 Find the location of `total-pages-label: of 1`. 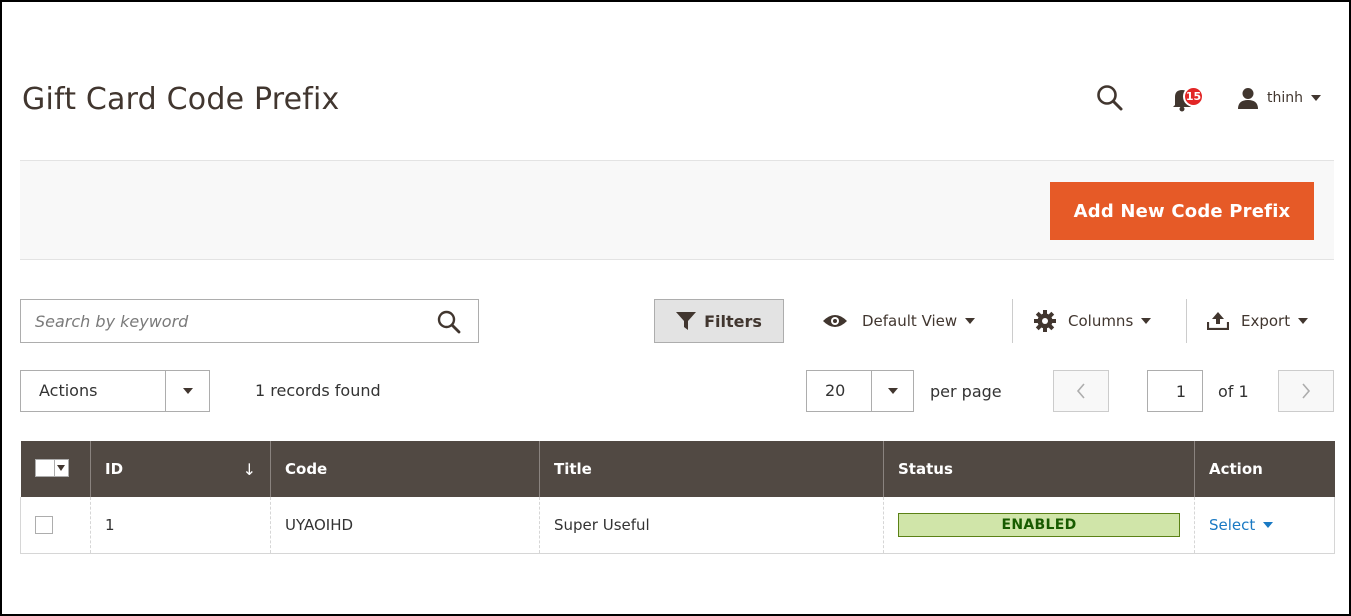

total-pages-label: of 1 is located at coordinates (1233, 391).